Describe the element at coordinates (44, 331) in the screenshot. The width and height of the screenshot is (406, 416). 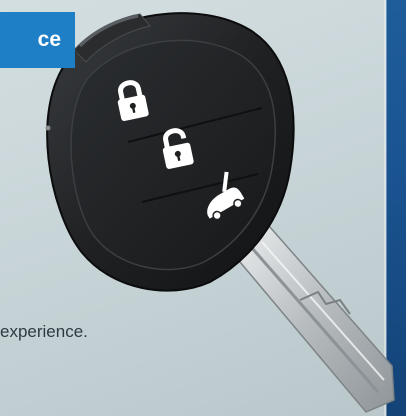
I see `body-text: experience.` at that location.